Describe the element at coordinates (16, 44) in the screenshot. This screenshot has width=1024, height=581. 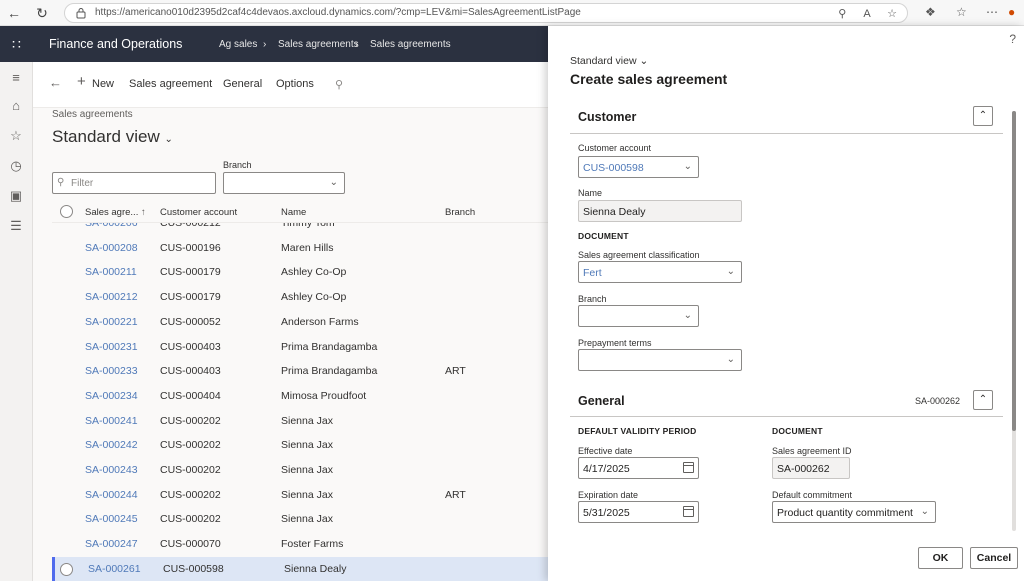
I see `waffle-icon: ∷` at that location.